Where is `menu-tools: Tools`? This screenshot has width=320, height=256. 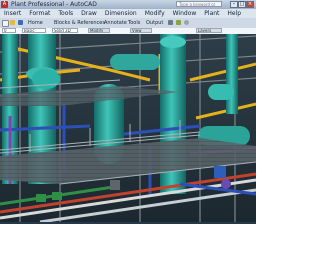 menu-tools: Tools is located at coordinates (65, 13).